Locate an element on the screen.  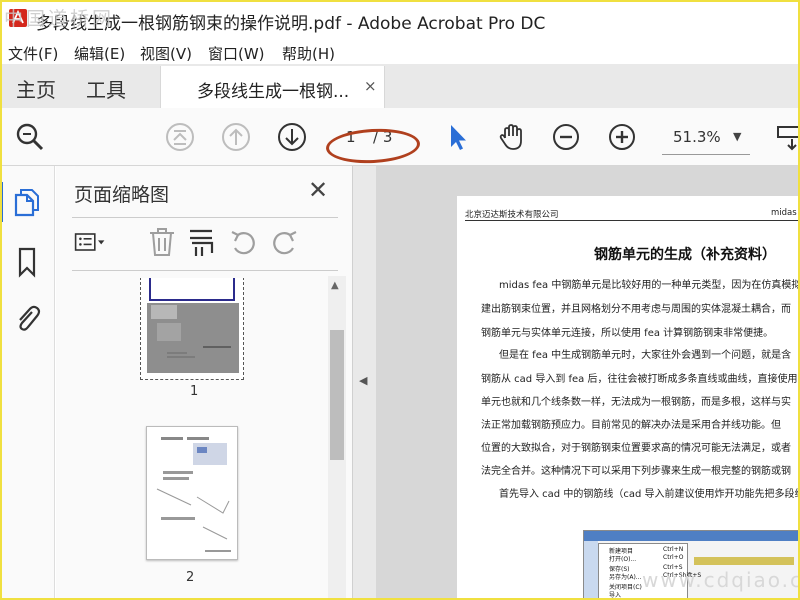
options-menu-icon is located at coordinates (90, 242).